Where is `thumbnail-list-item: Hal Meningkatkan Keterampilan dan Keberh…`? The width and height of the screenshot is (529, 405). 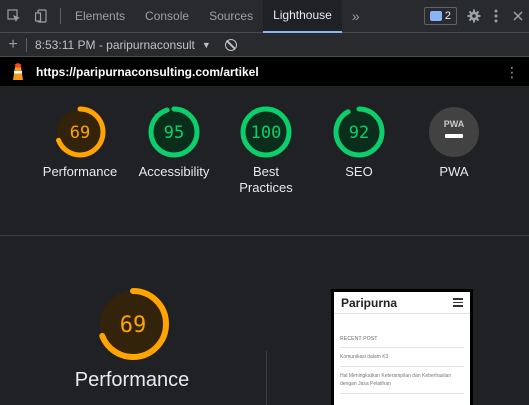
thumbnail-list-item: Hal Meningkatkan Keterampilan dan Keberh… is located at coordinates (402, 380).